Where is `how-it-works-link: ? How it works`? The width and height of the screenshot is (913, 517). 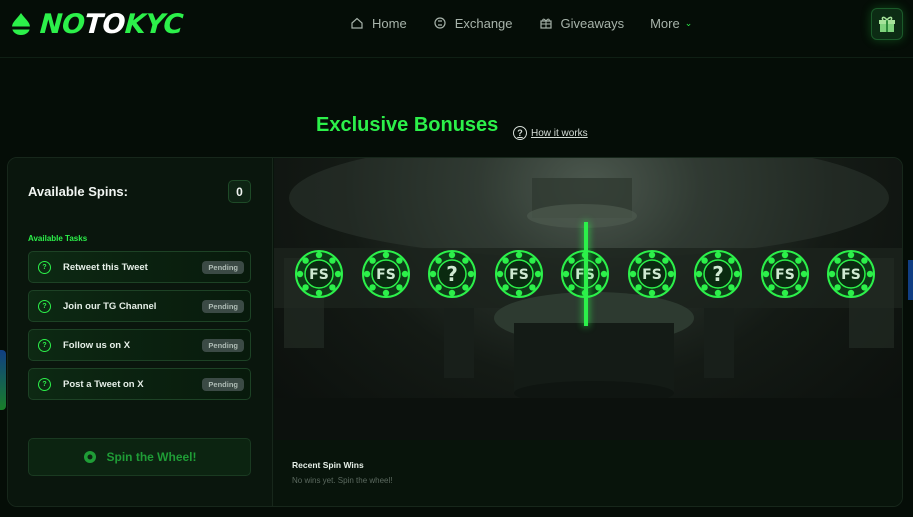 how-it-works-link: ? How it works is located at coordinates (550, 133).